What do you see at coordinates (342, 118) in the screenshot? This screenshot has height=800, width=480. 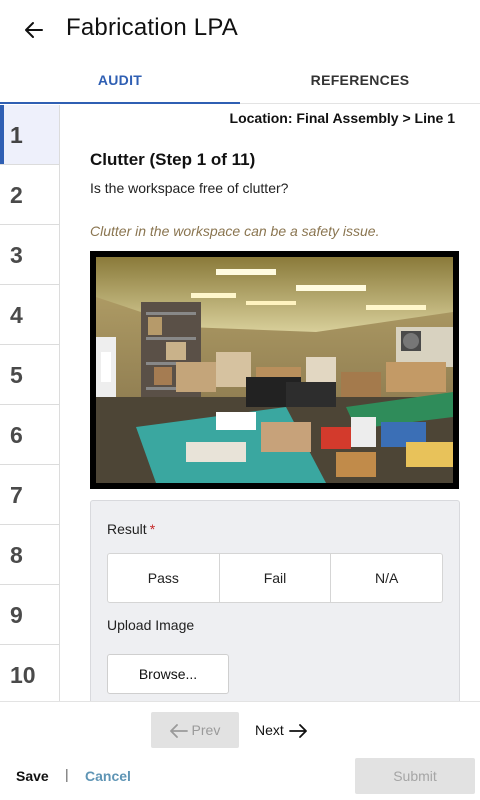 I see `location-label: Location: Final Assembly > Line 1` at bounding box center [342, 118].